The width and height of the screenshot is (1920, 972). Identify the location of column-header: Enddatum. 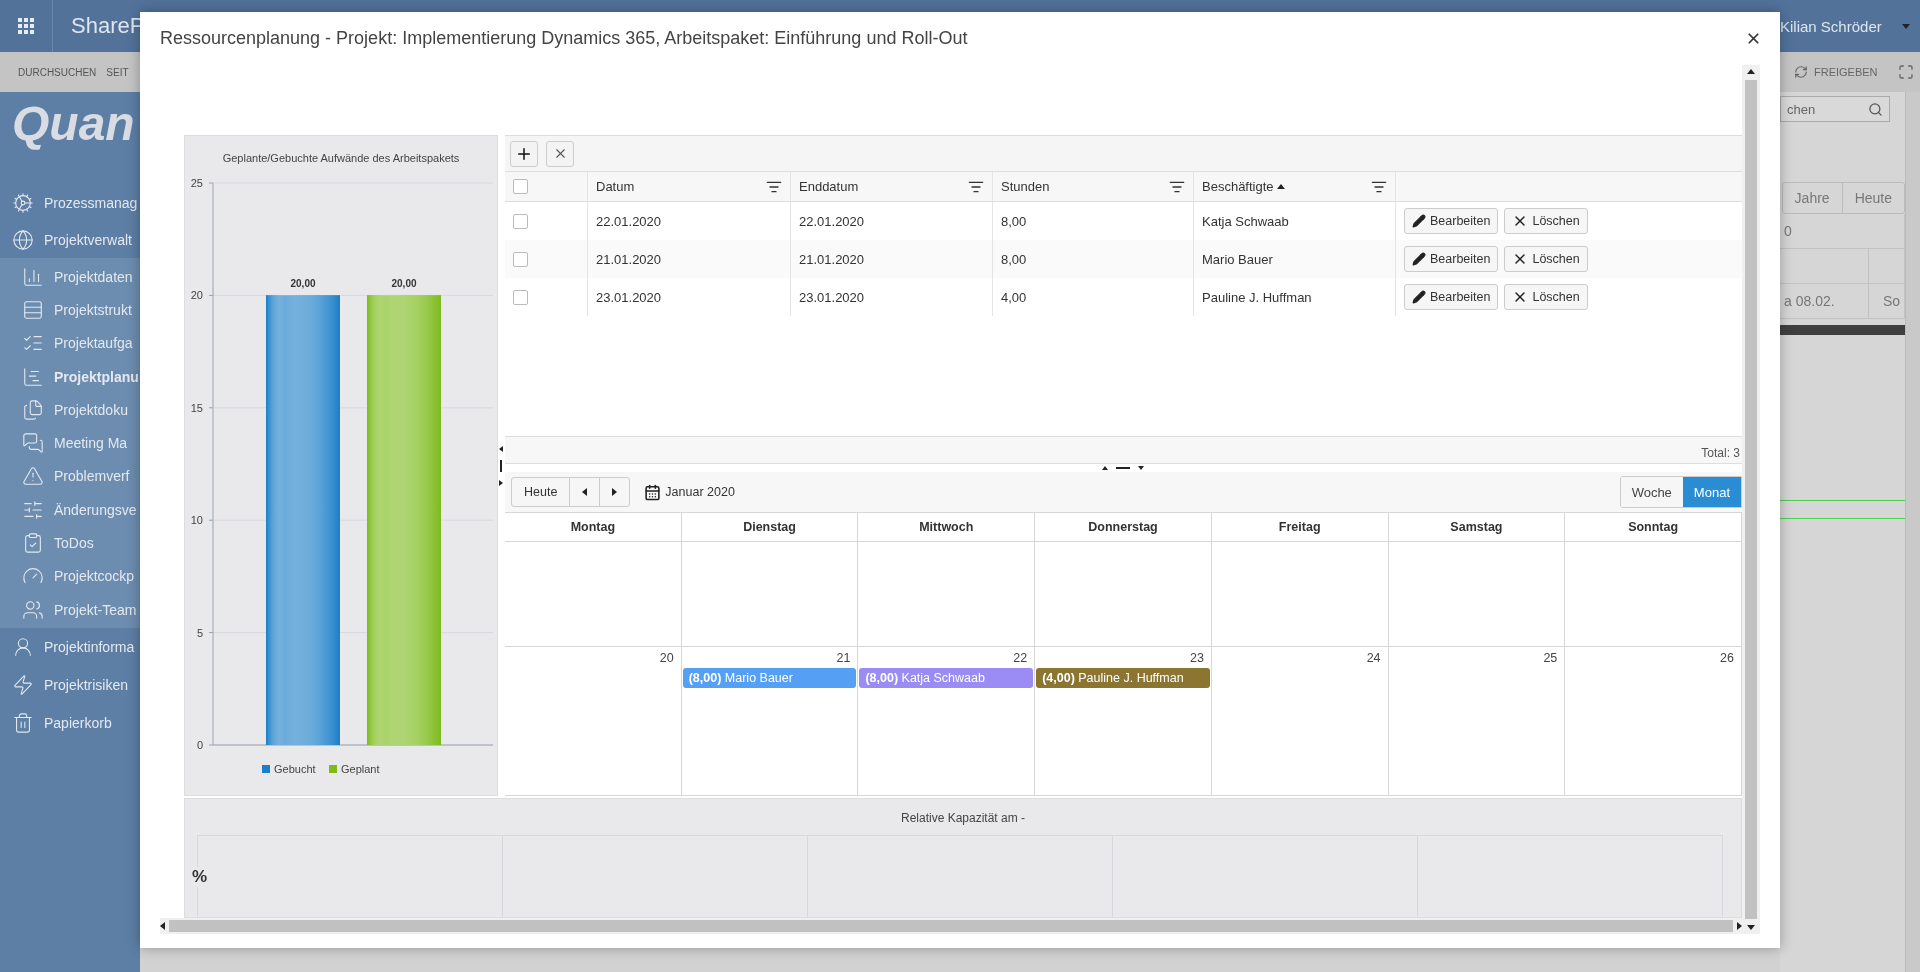
(829, 186).